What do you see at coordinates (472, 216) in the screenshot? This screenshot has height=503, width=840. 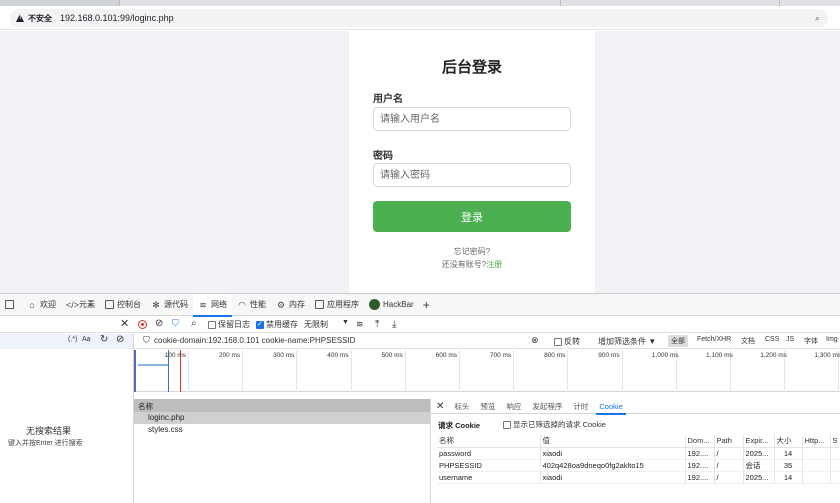 I see `login-button: 登录` at bounding box center [472, 216].